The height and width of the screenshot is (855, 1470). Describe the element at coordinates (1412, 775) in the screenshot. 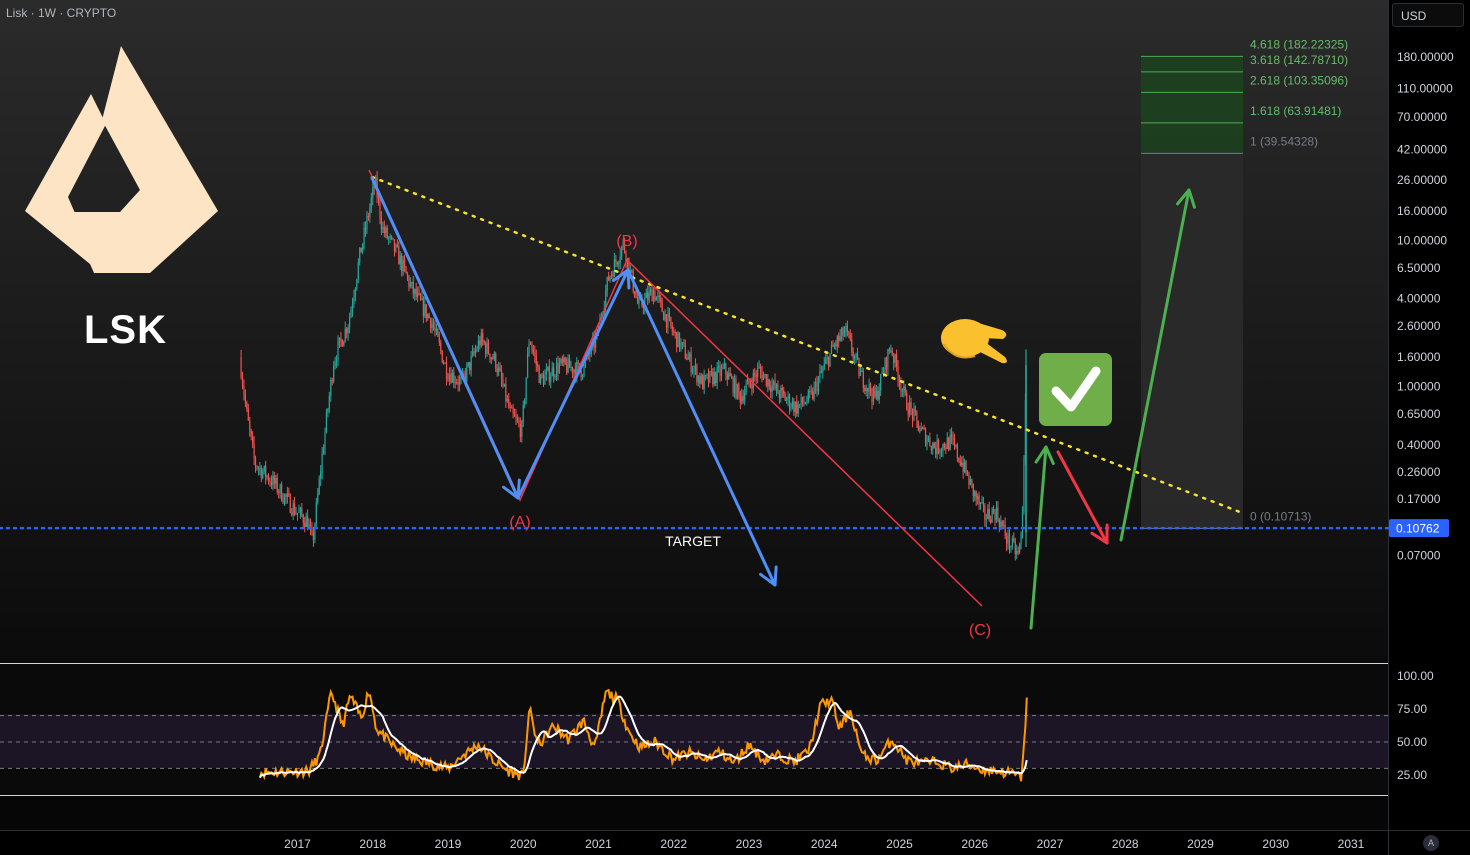

I see `rsi-axis-label: 25.00` at that location.